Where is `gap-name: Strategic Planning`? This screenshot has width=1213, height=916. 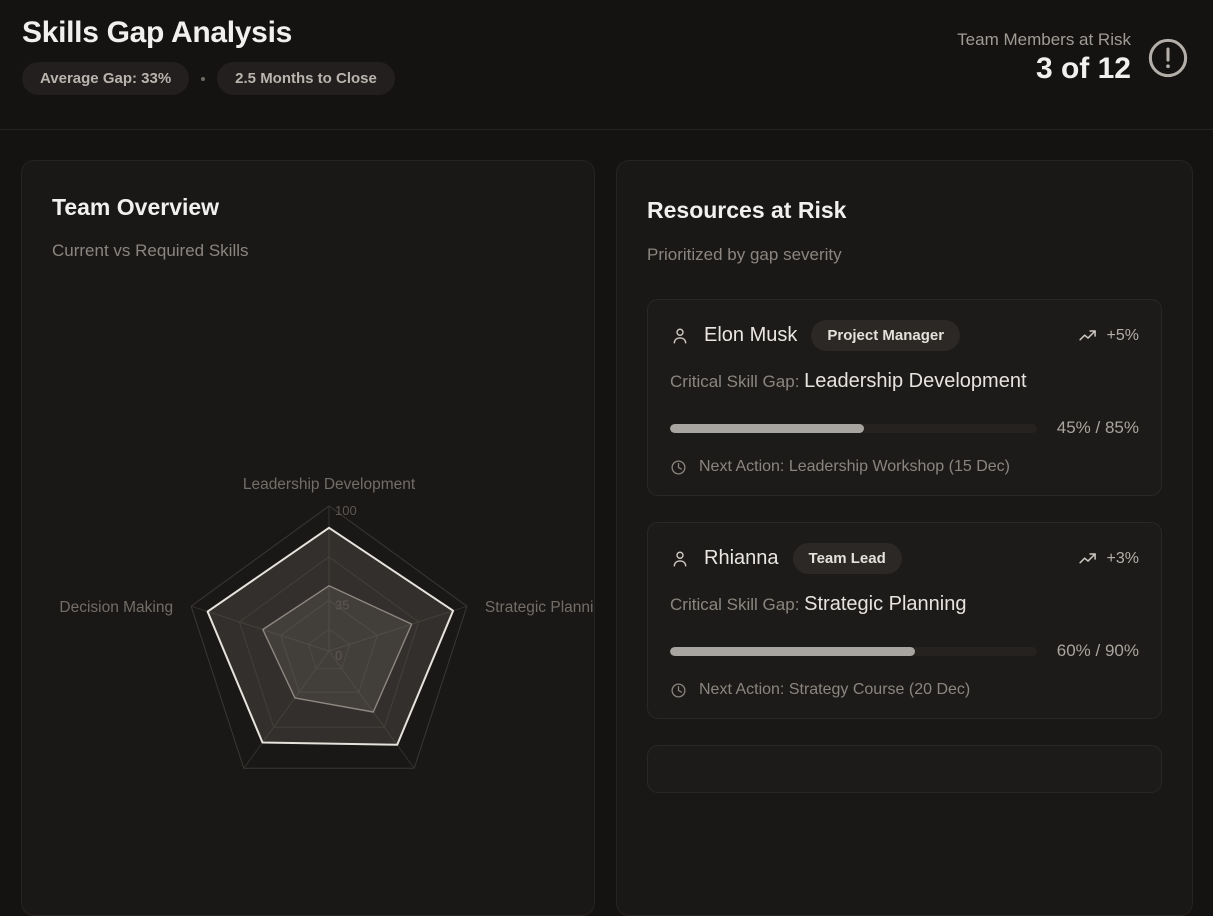 gap-name: Strategic Planning is located at coordinates (885, 604).